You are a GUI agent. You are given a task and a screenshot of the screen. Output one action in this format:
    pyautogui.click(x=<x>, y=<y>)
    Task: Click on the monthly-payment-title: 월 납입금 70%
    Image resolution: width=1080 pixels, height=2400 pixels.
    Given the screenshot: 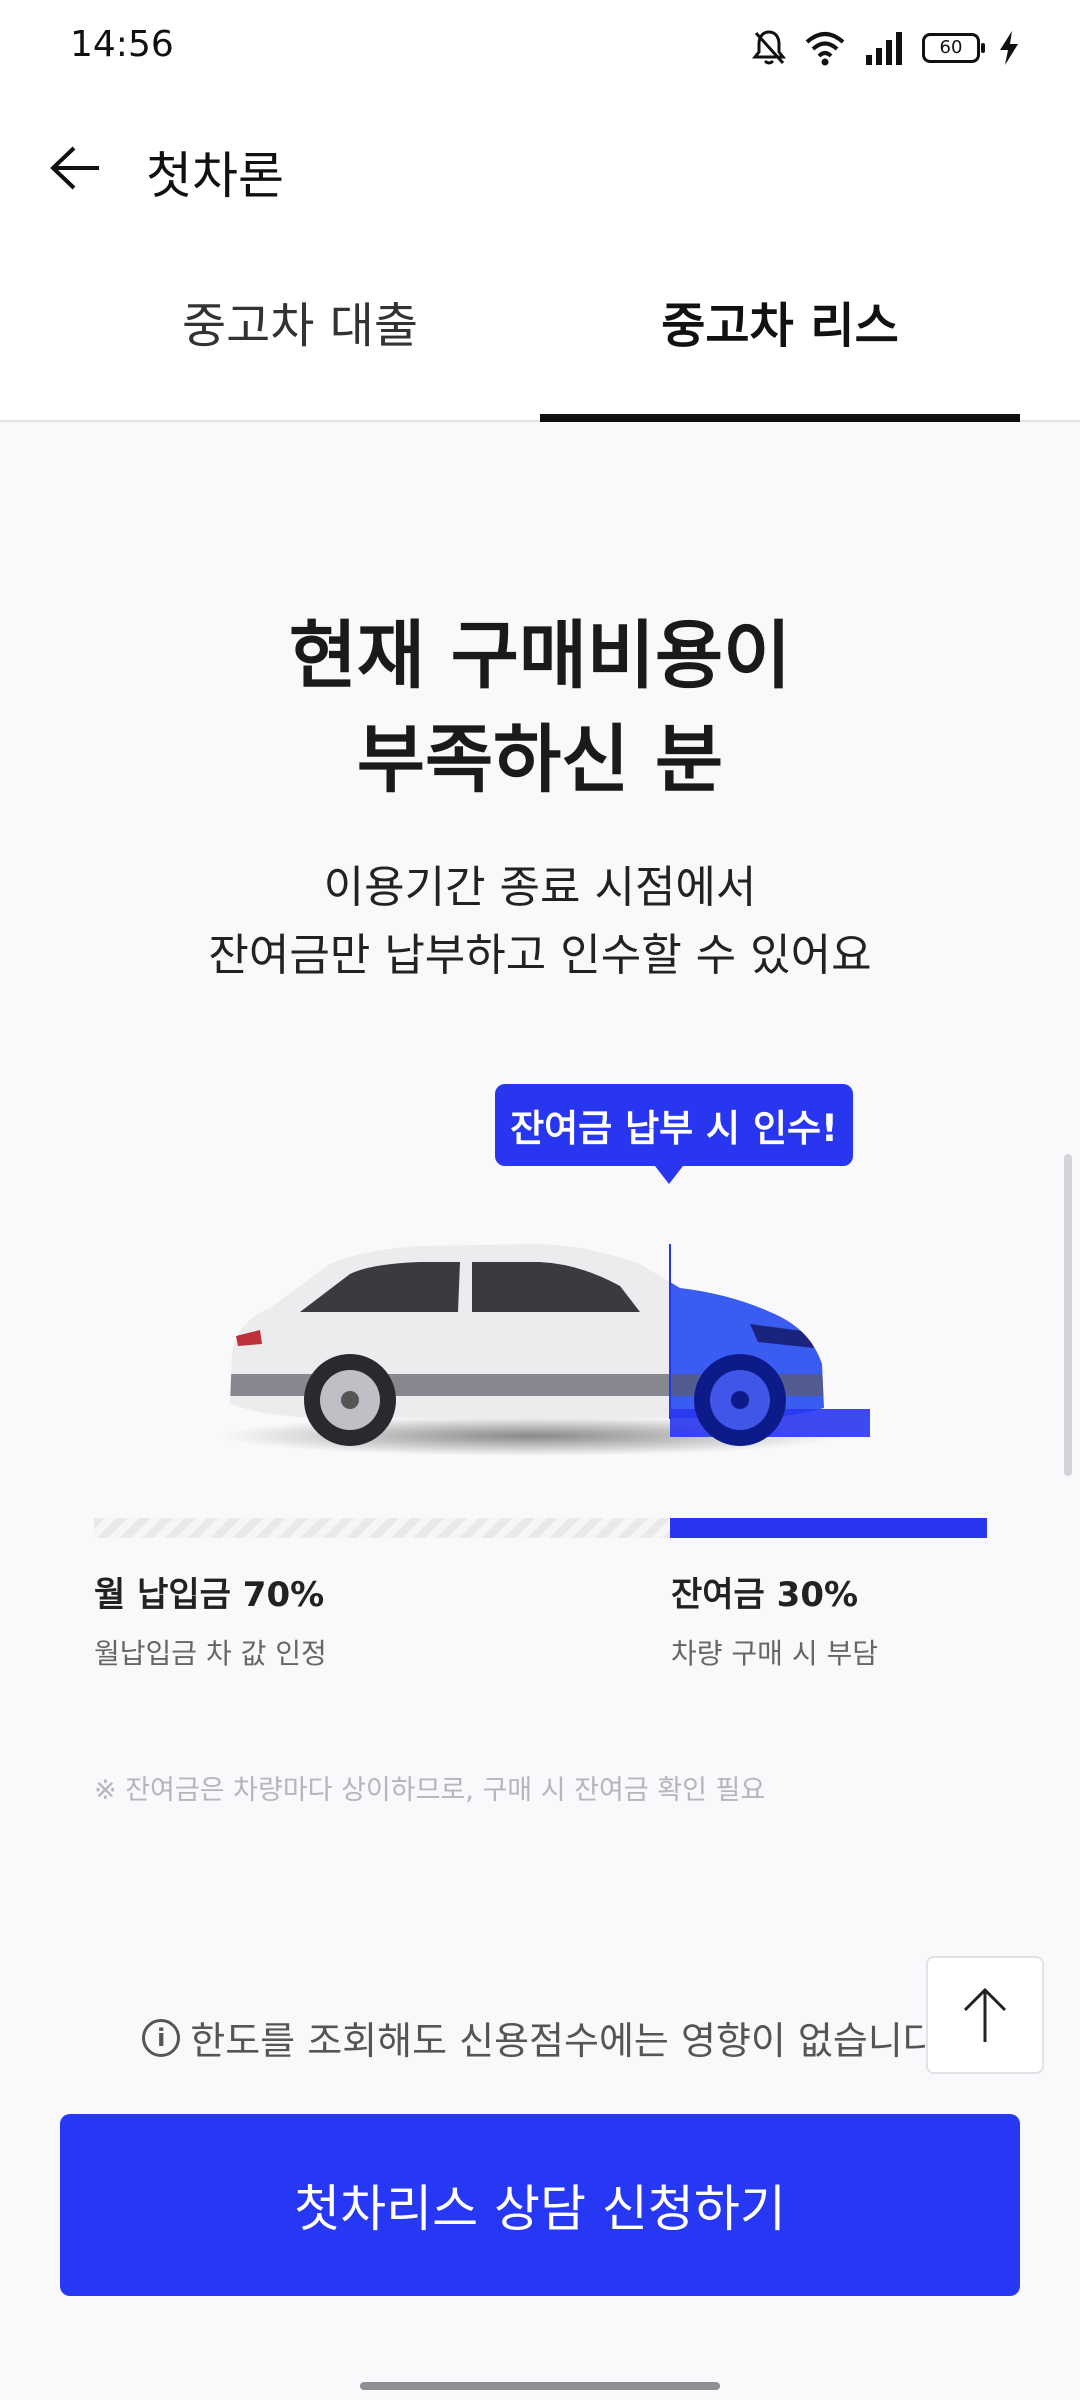 What is the action you would take?
    pyautogui.click(x=209, y=1595)
    